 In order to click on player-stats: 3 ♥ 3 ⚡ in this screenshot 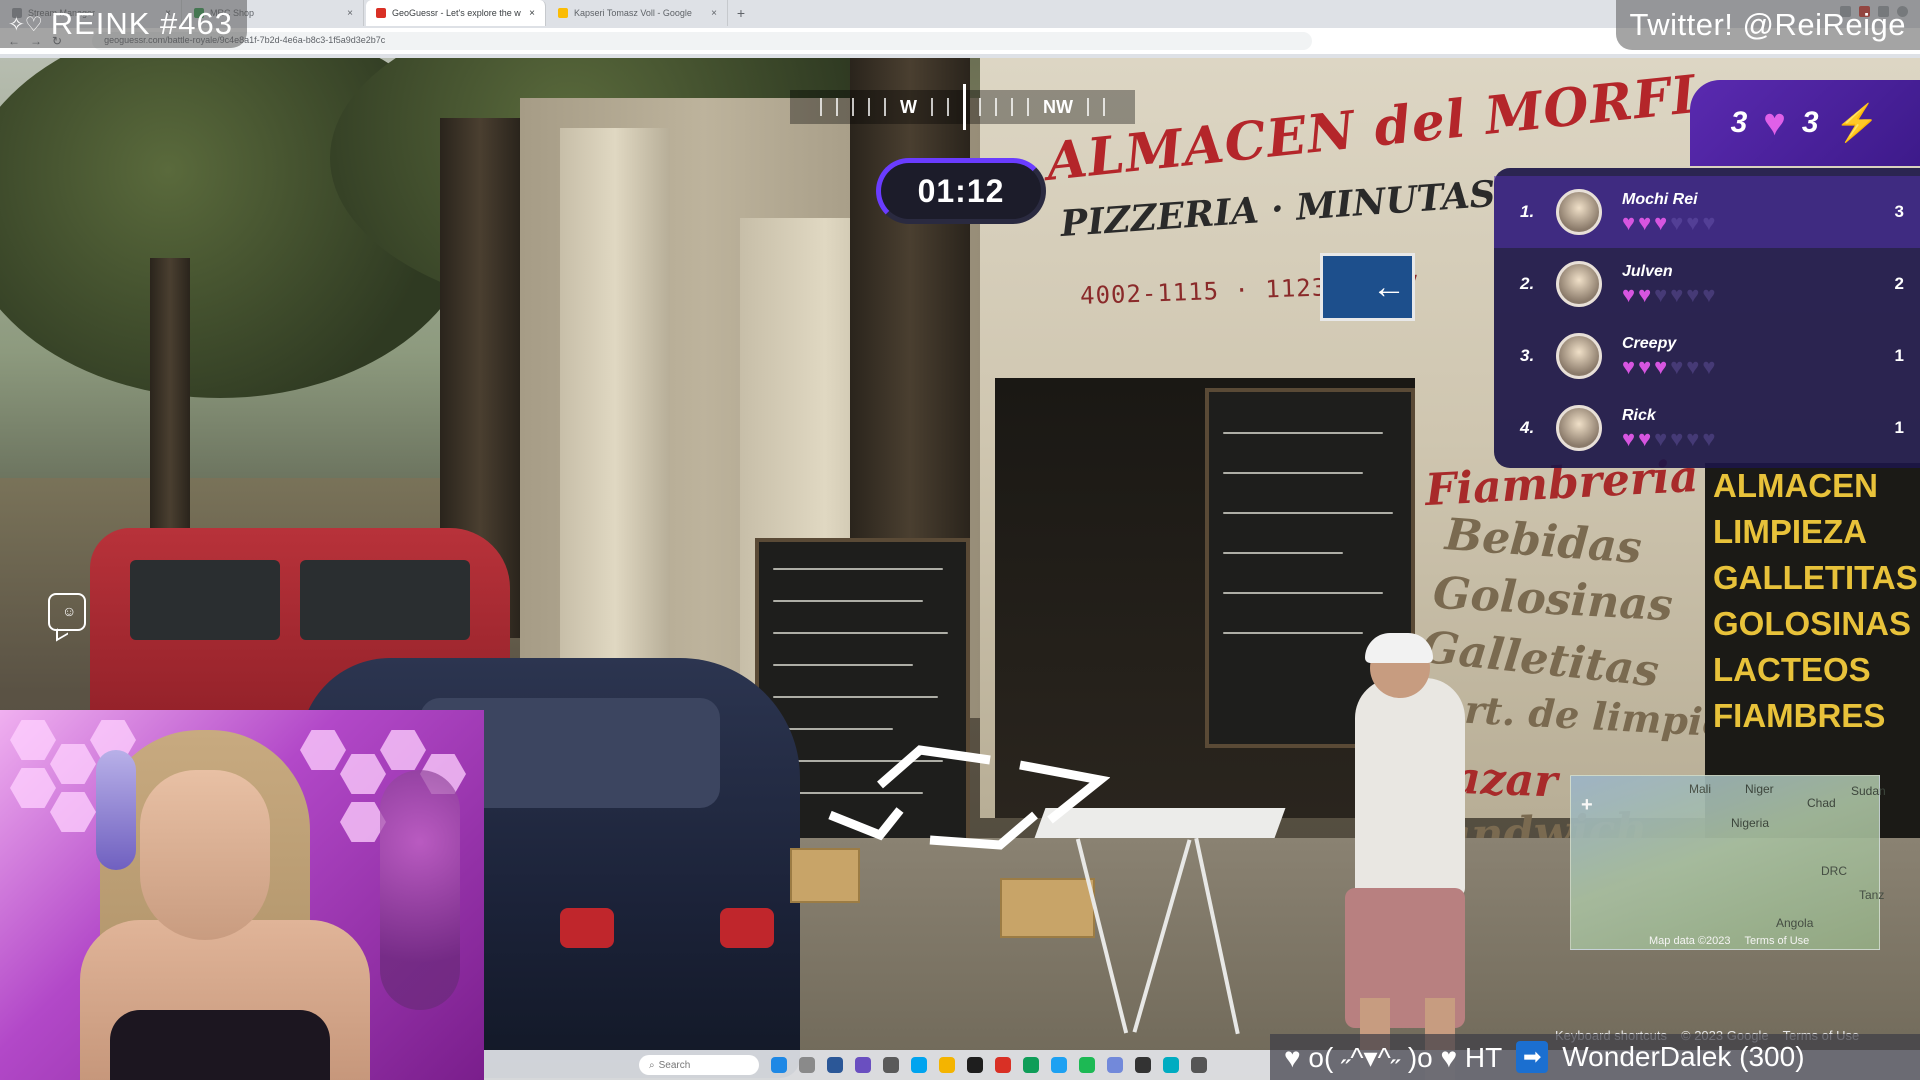, I will do `click(1805, 123)`.